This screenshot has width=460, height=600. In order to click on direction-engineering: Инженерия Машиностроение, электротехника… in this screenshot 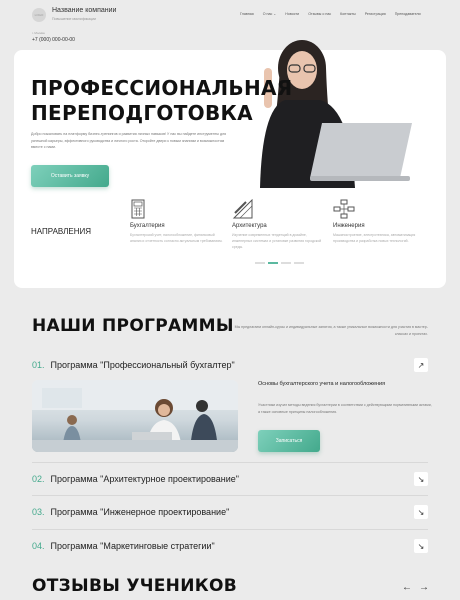, I will do `click(380, 221)`.